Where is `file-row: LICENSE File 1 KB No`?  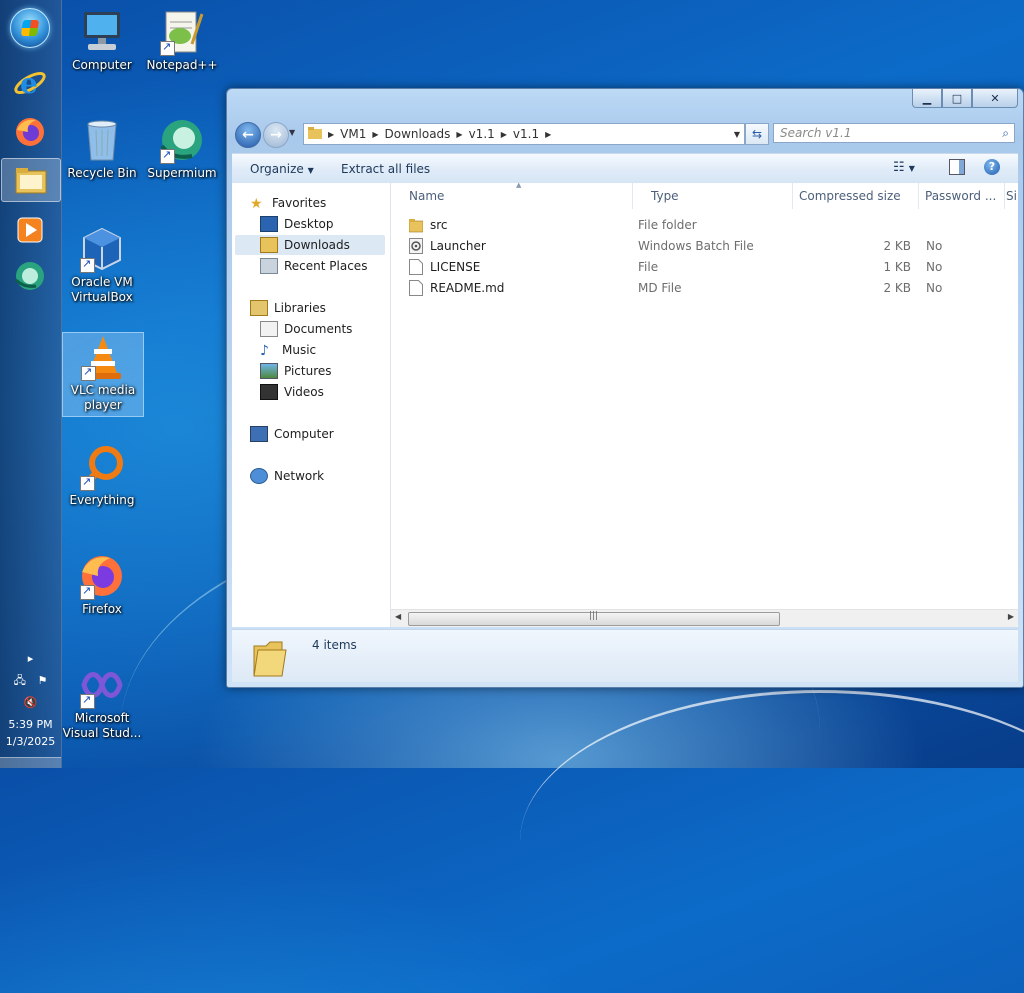
file-row: LICENSE File 1 KB No is located at coordinates (704, 267).